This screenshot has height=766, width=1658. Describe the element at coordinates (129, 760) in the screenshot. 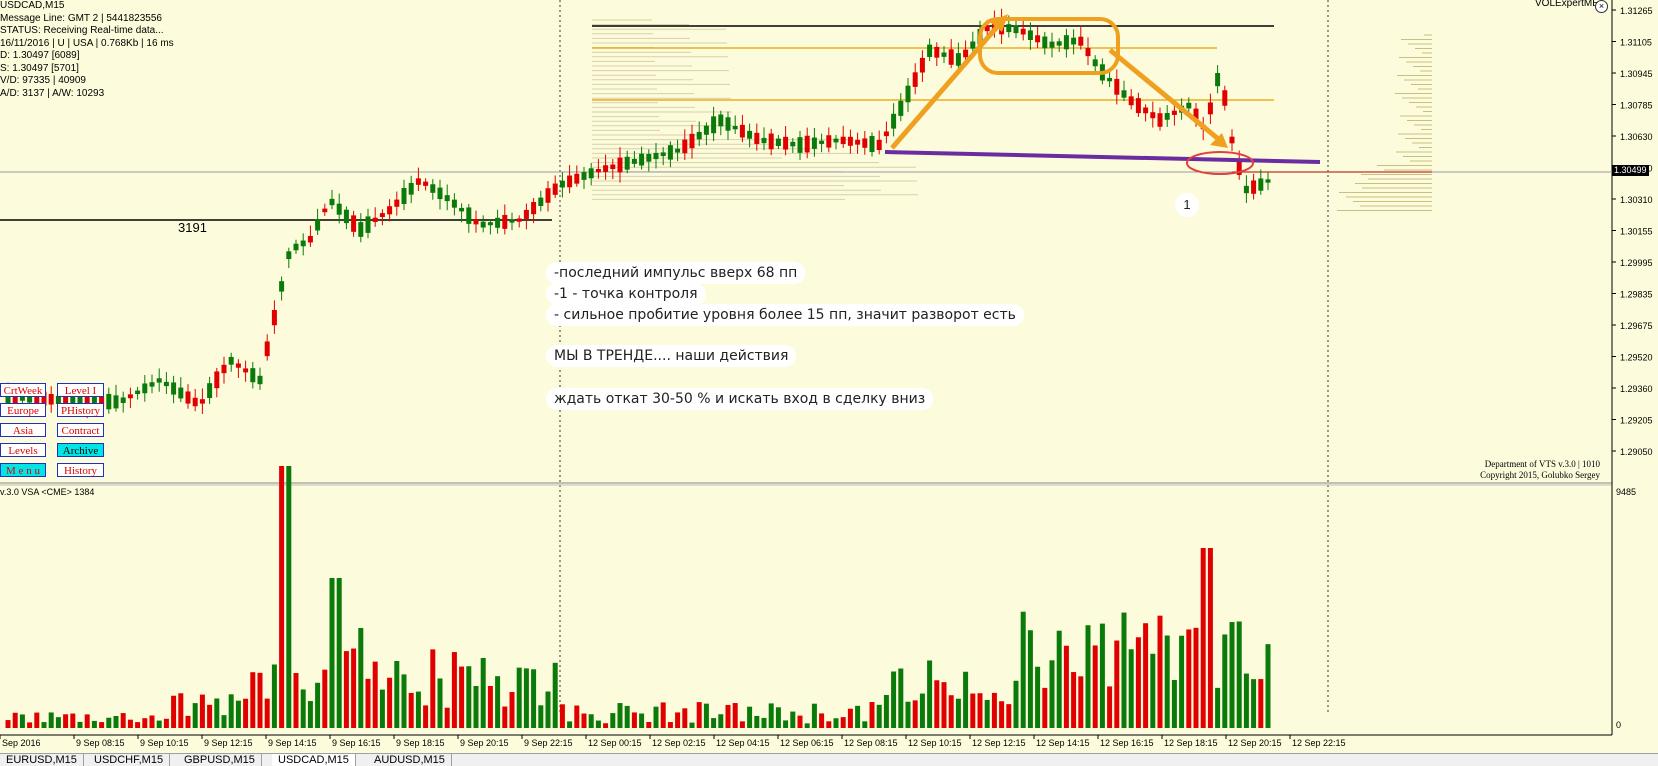

I see `tab-usdchf: USDCHF,M15` at that location.